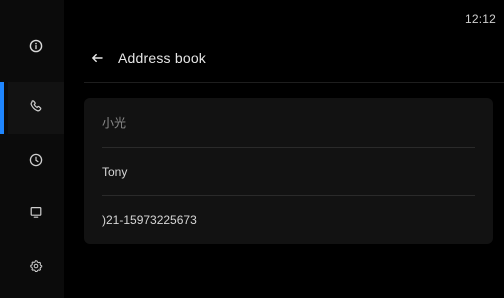 This screenshot has height=298, width=504. I want to click on status-time: 12:12, so click(480, 19).